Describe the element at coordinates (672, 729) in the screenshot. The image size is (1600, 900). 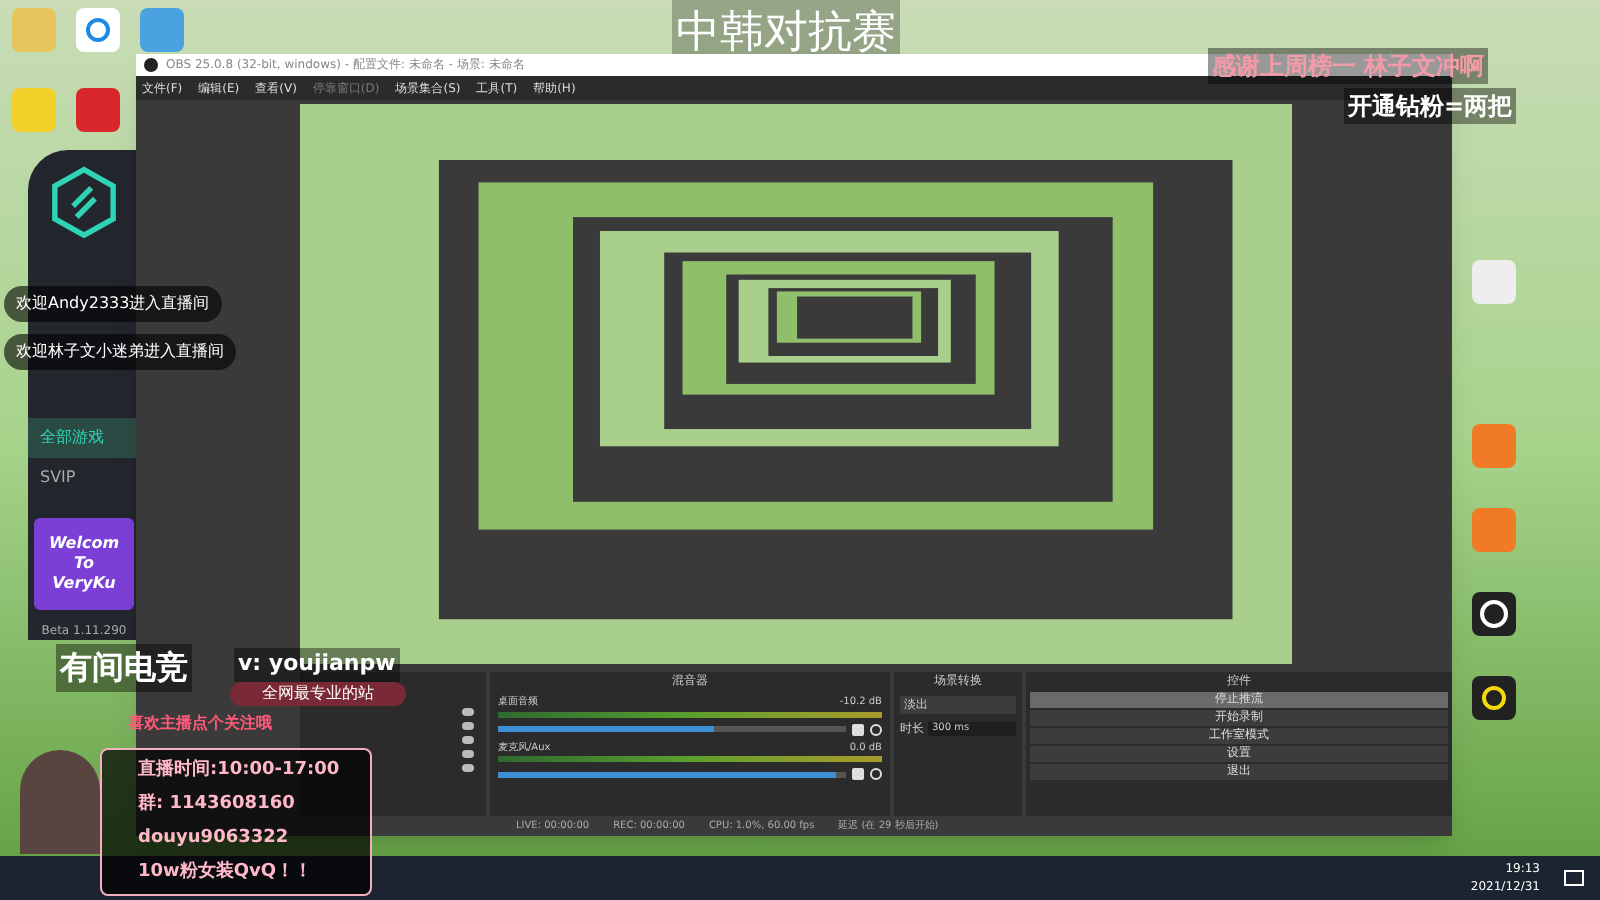
I see `volume-slider` at that location.